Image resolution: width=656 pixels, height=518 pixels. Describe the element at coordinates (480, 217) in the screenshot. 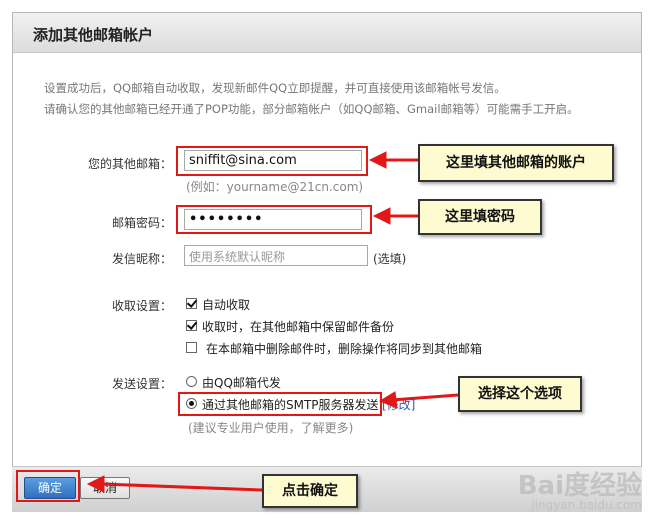

I see `password-callout: 这里填密码` at that location.